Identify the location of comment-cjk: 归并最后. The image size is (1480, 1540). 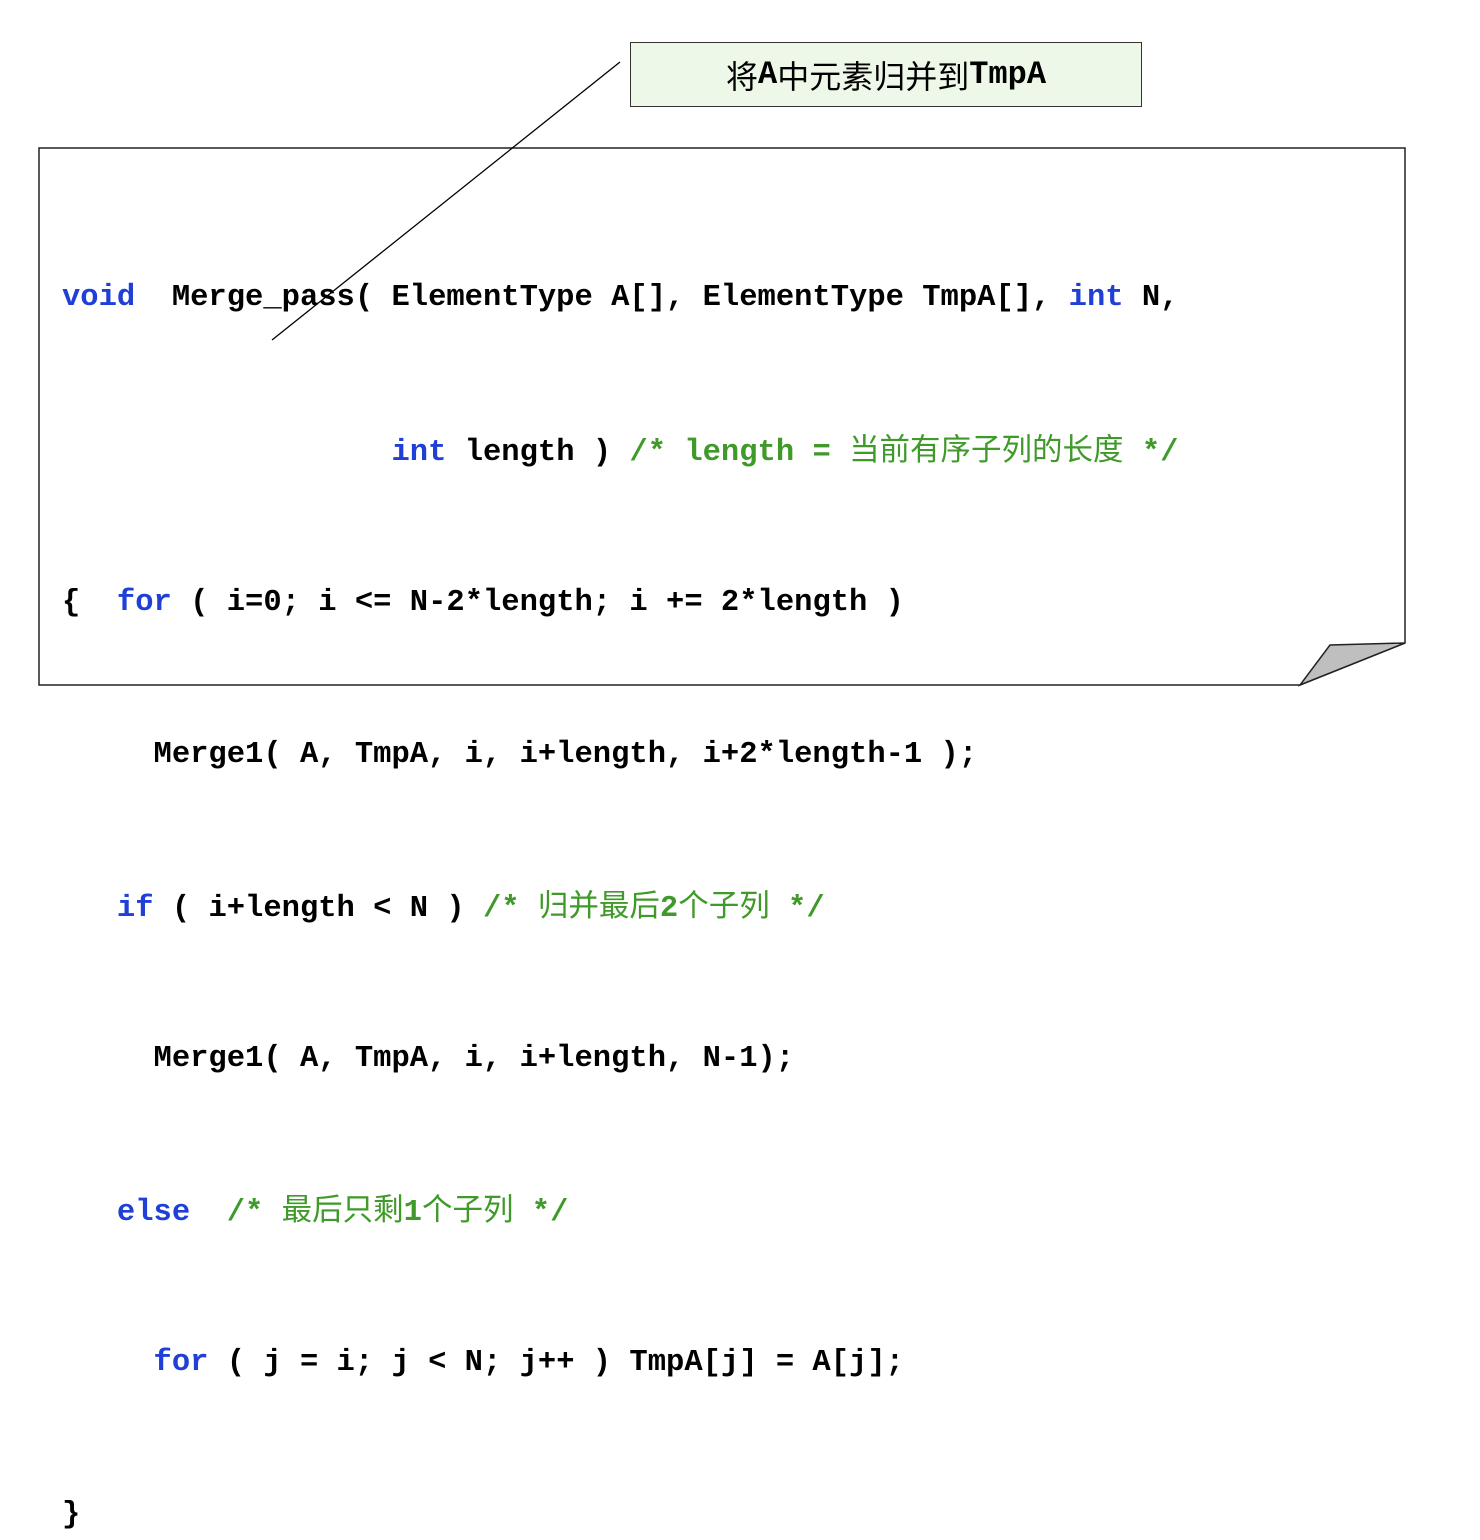
(598, 906).